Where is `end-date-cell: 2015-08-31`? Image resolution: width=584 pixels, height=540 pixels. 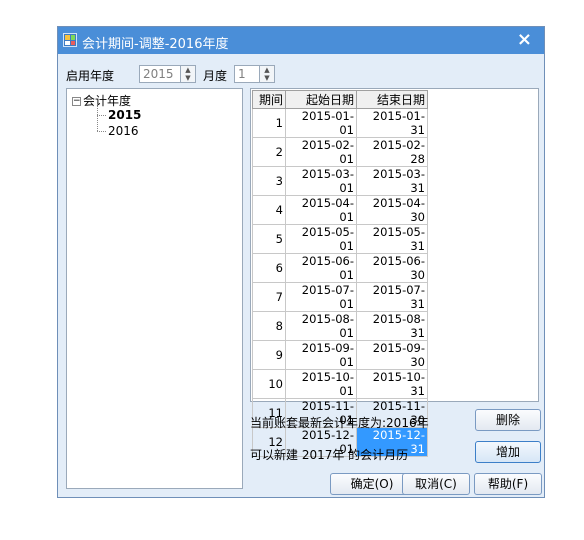 end-date-cell: 2015-08-31 is located at coordinates (392, 326).